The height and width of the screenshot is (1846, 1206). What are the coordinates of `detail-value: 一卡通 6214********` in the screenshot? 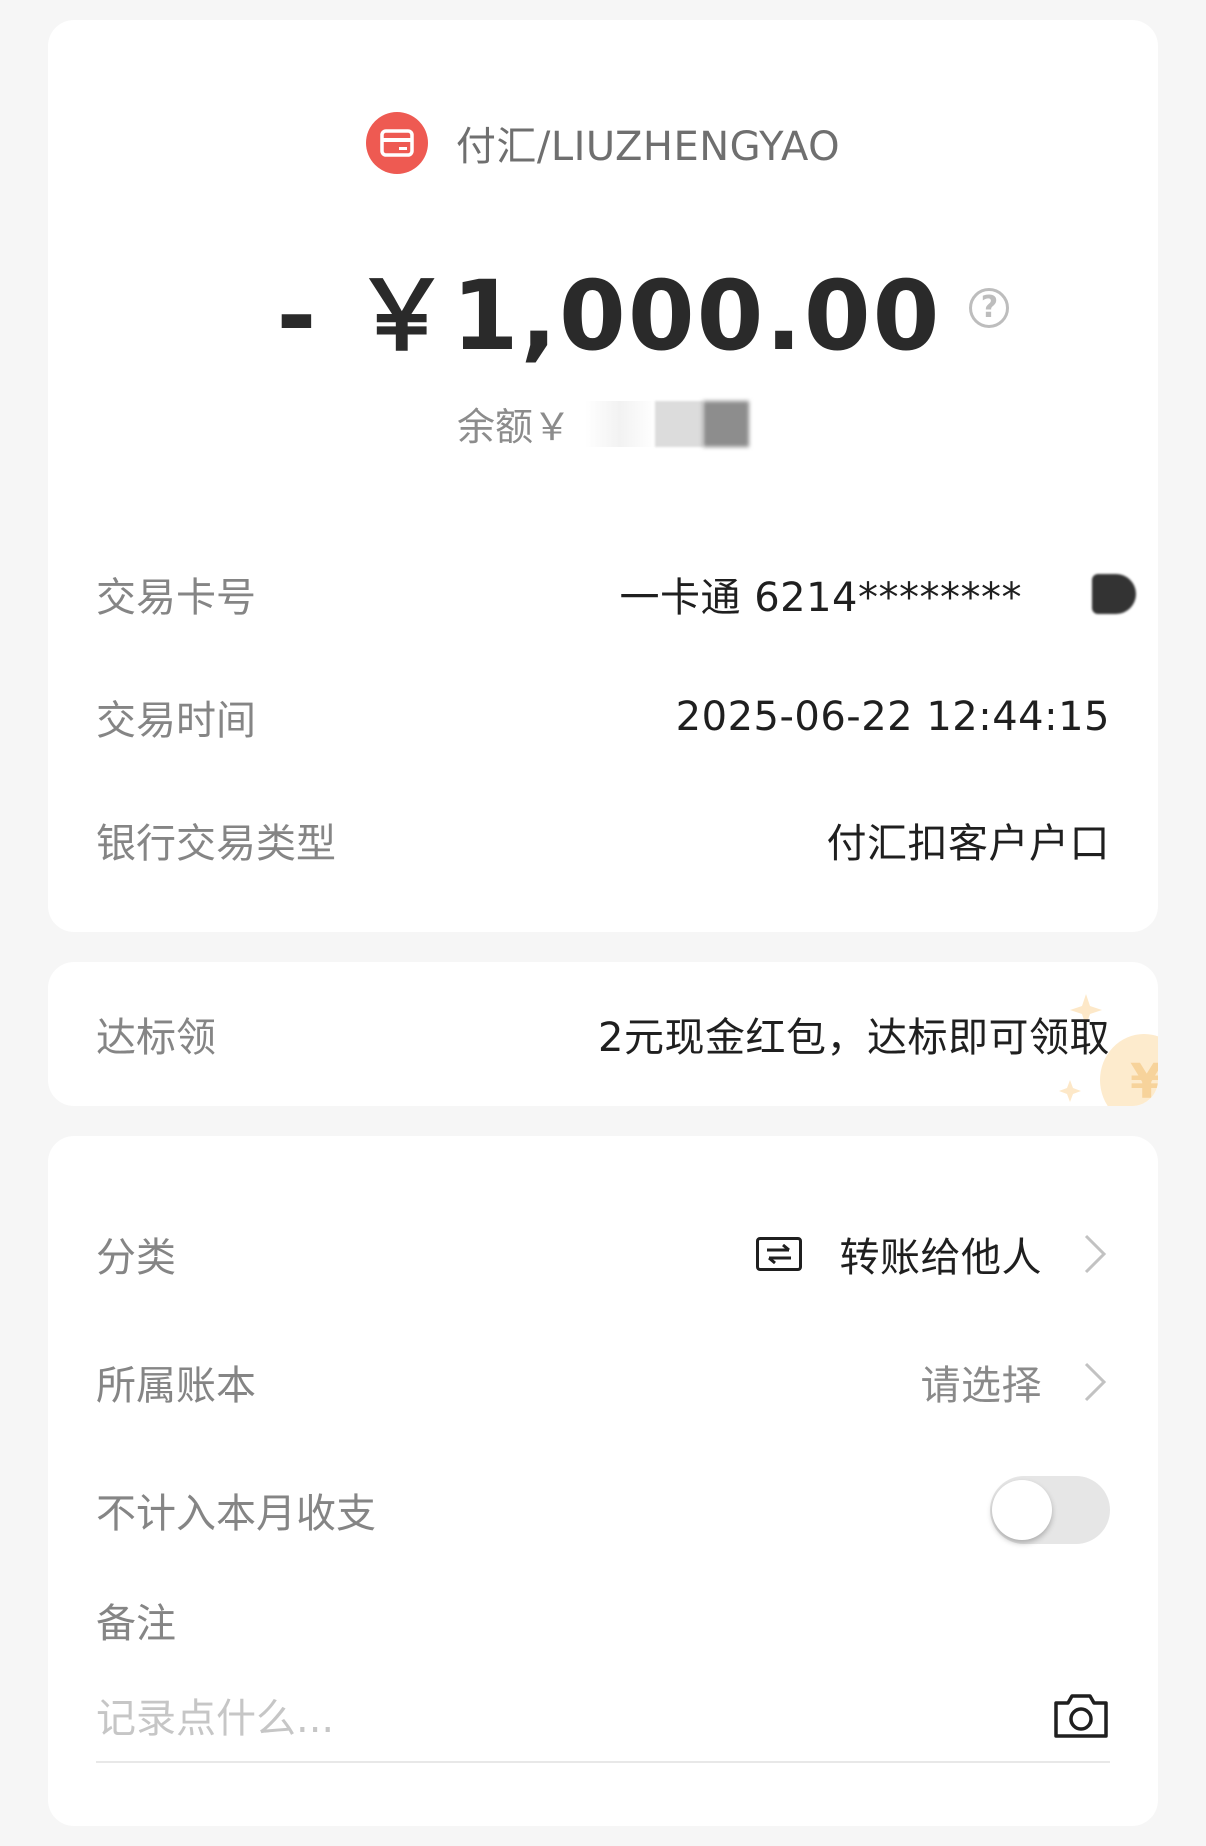 It's located at (877, 594).